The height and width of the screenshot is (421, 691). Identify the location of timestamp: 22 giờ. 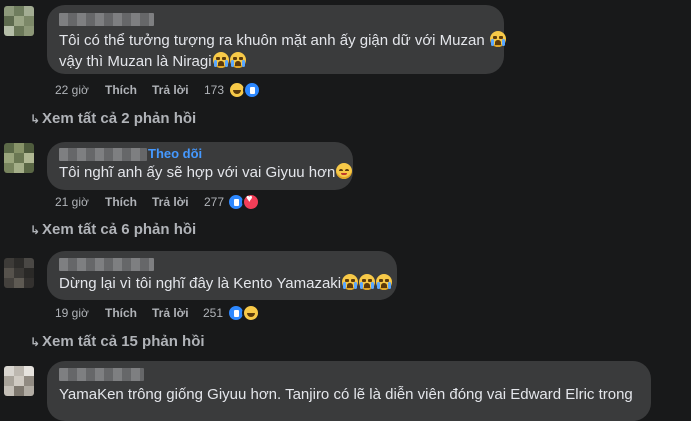
(72, 90).